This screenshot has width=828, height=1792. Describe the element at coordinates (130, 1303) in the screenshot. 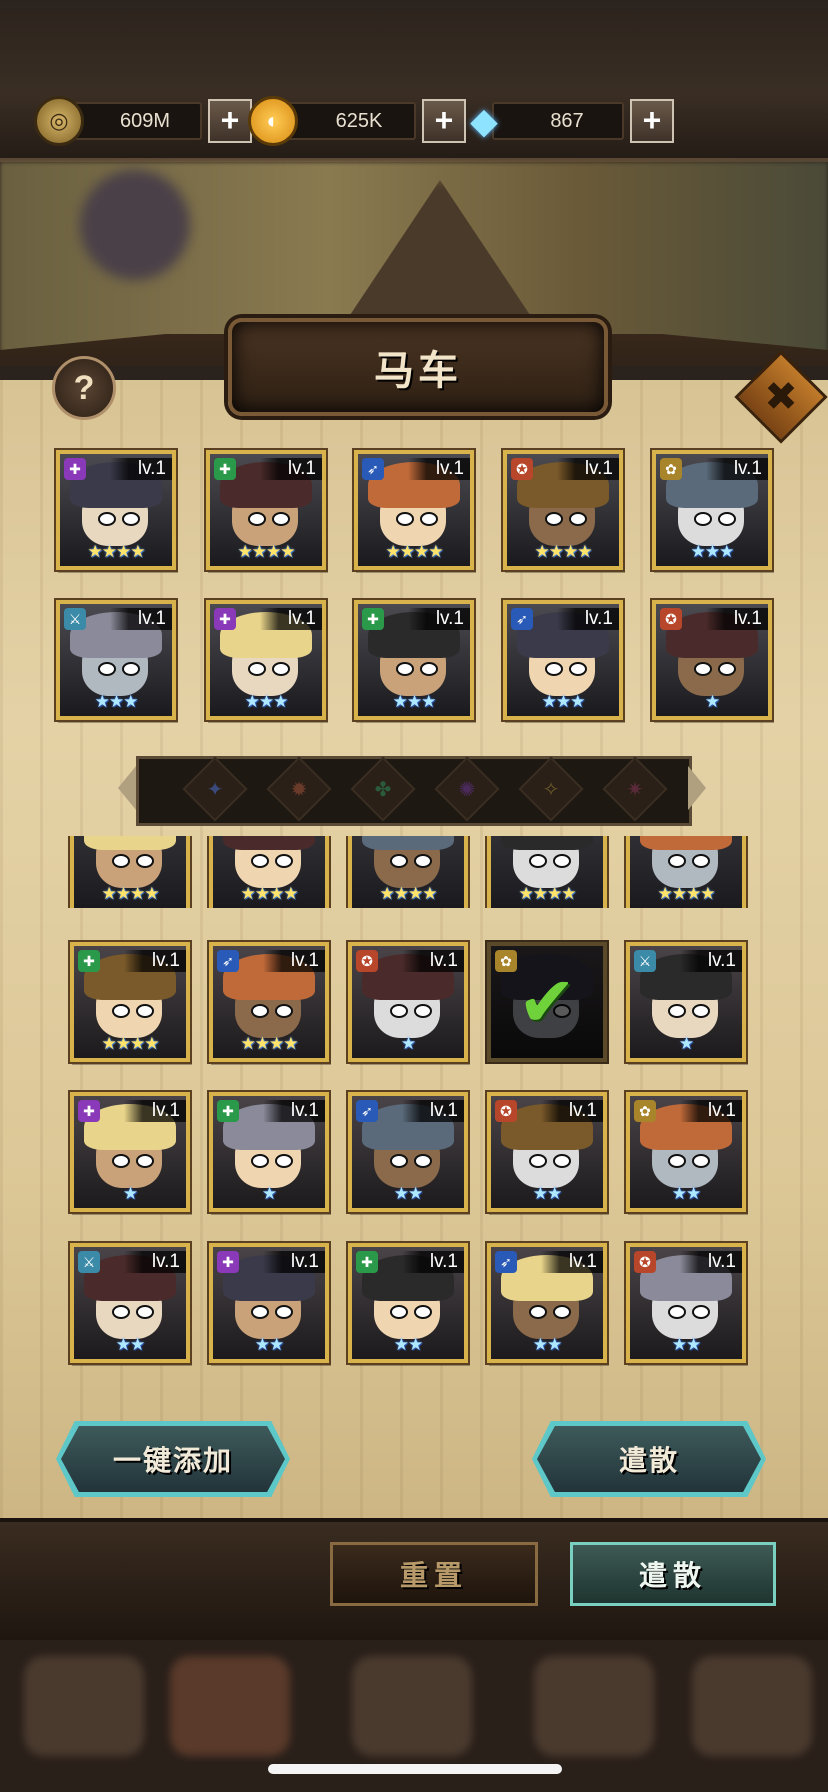

I see `hero-card: ⚔ lv.1 ★★` at that location.